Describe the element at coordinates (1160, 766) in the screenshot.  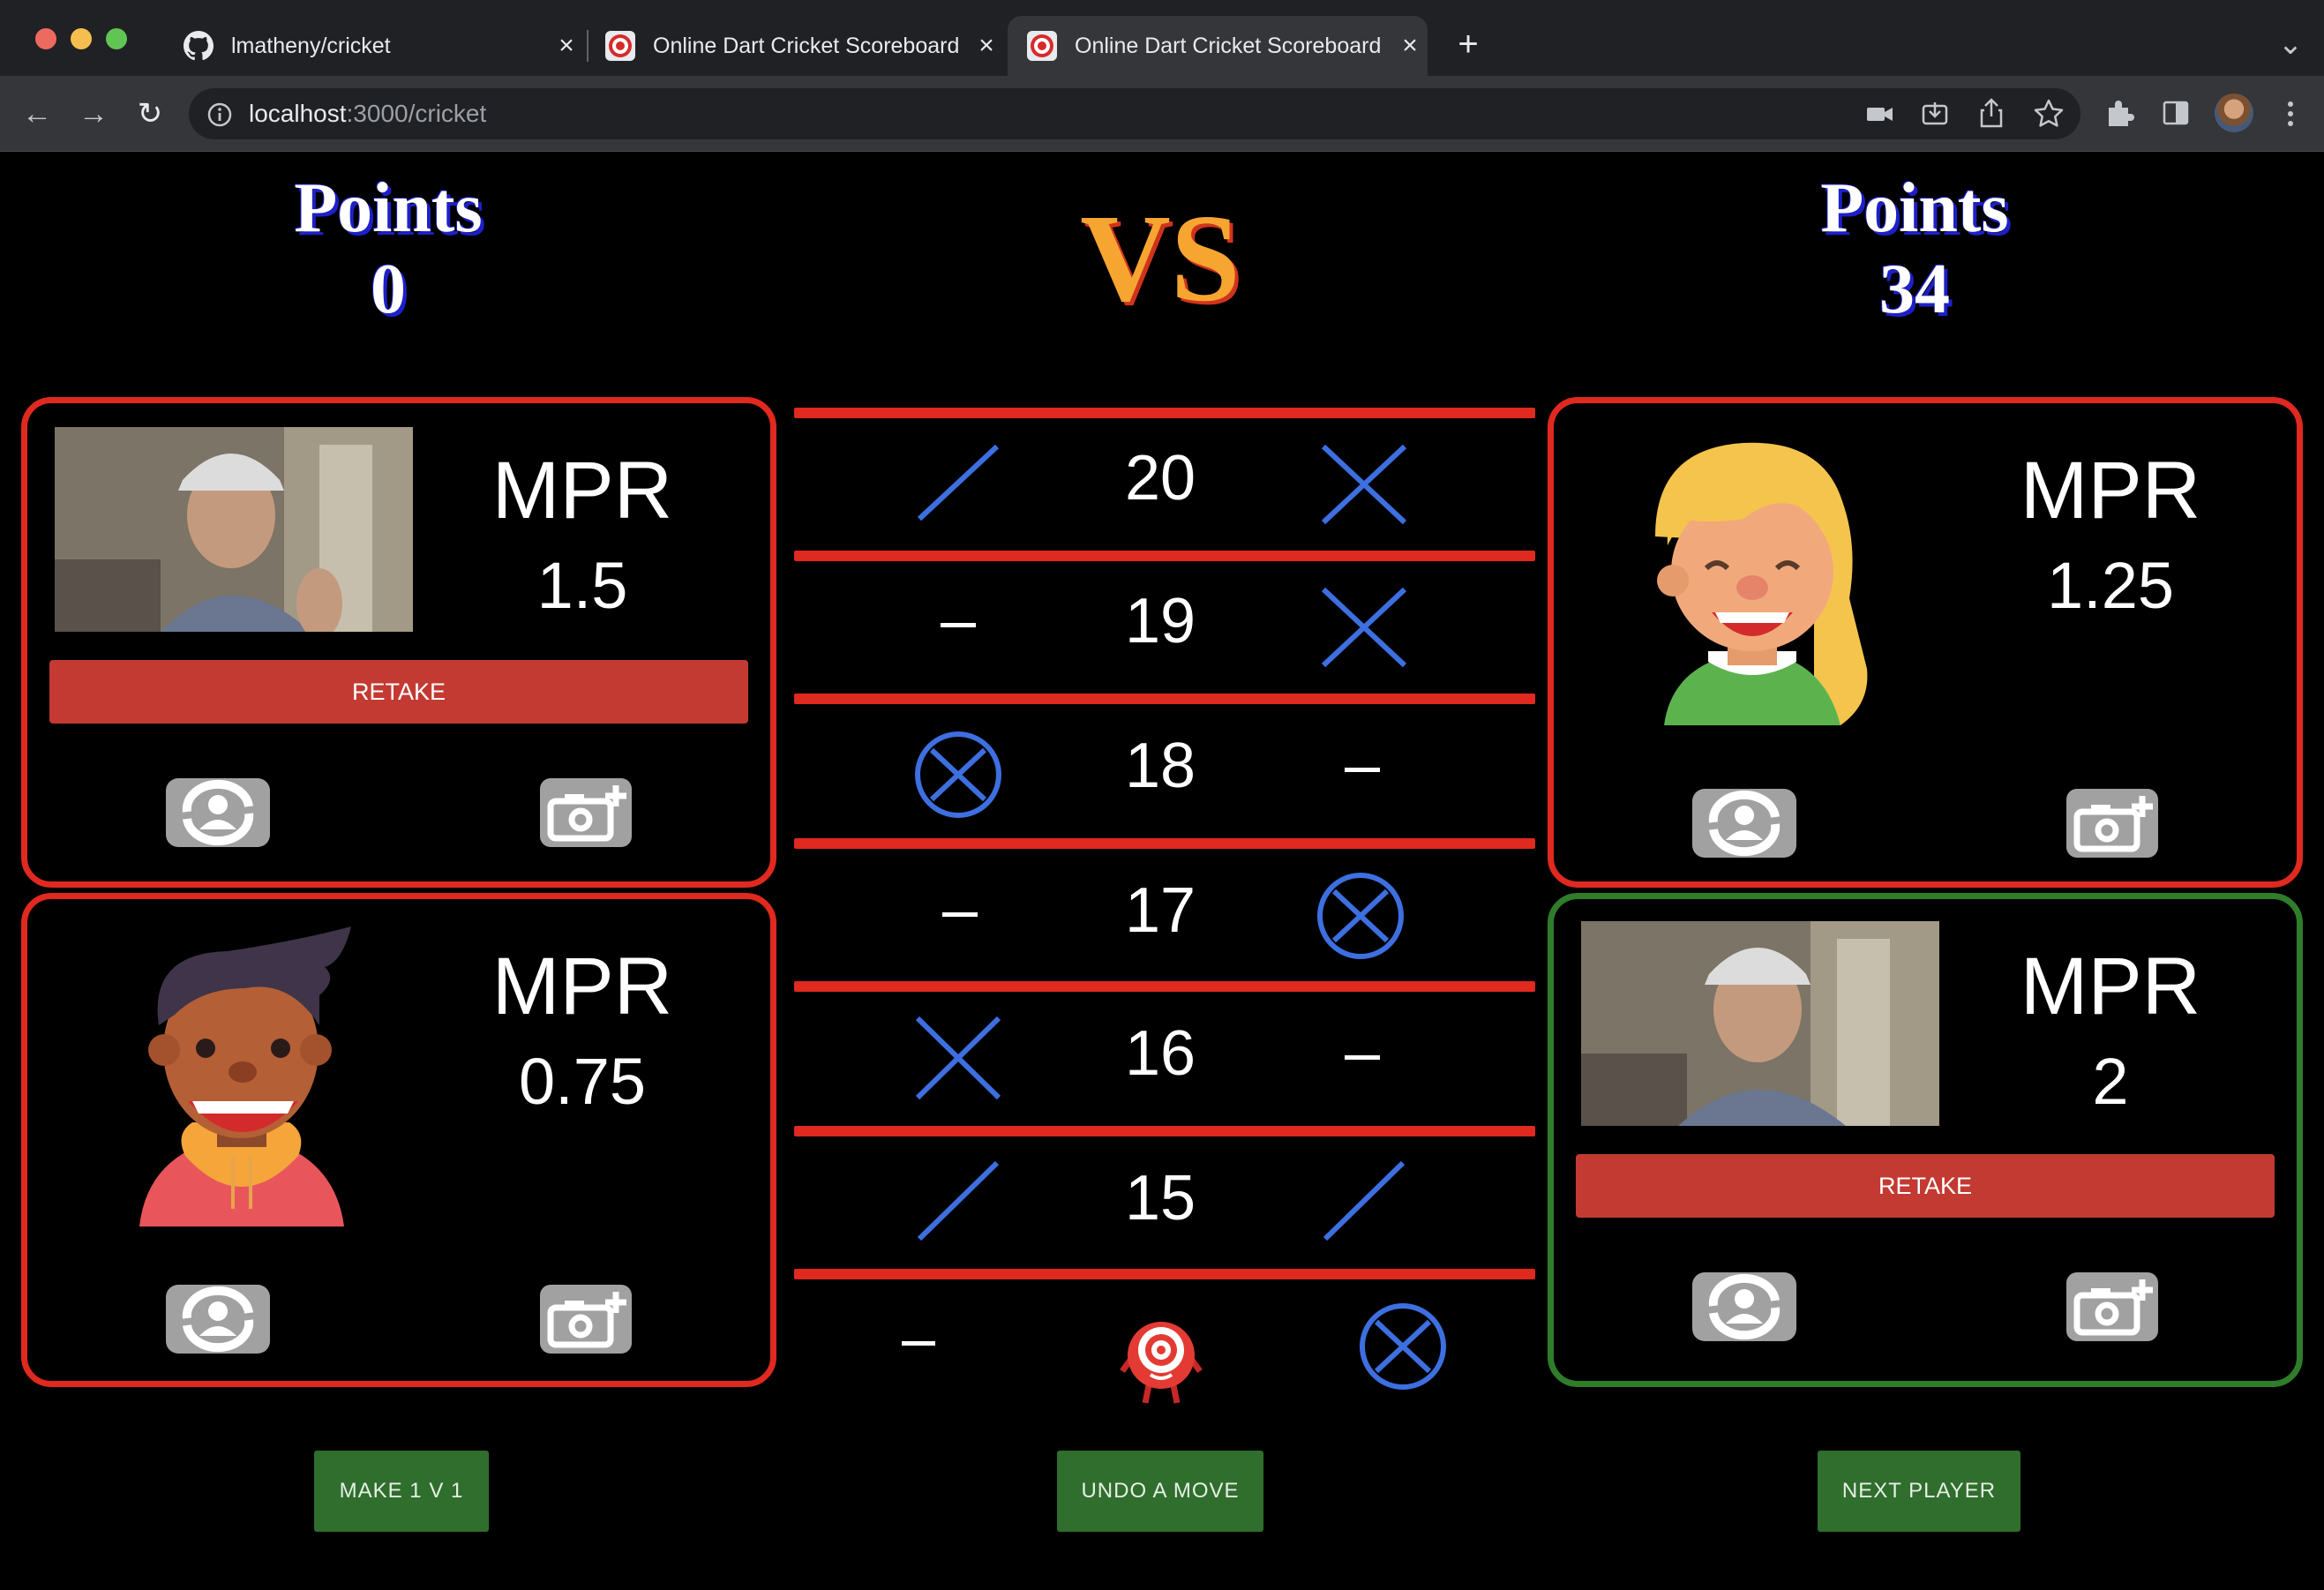
I see `score-number-18: 18` at that location.